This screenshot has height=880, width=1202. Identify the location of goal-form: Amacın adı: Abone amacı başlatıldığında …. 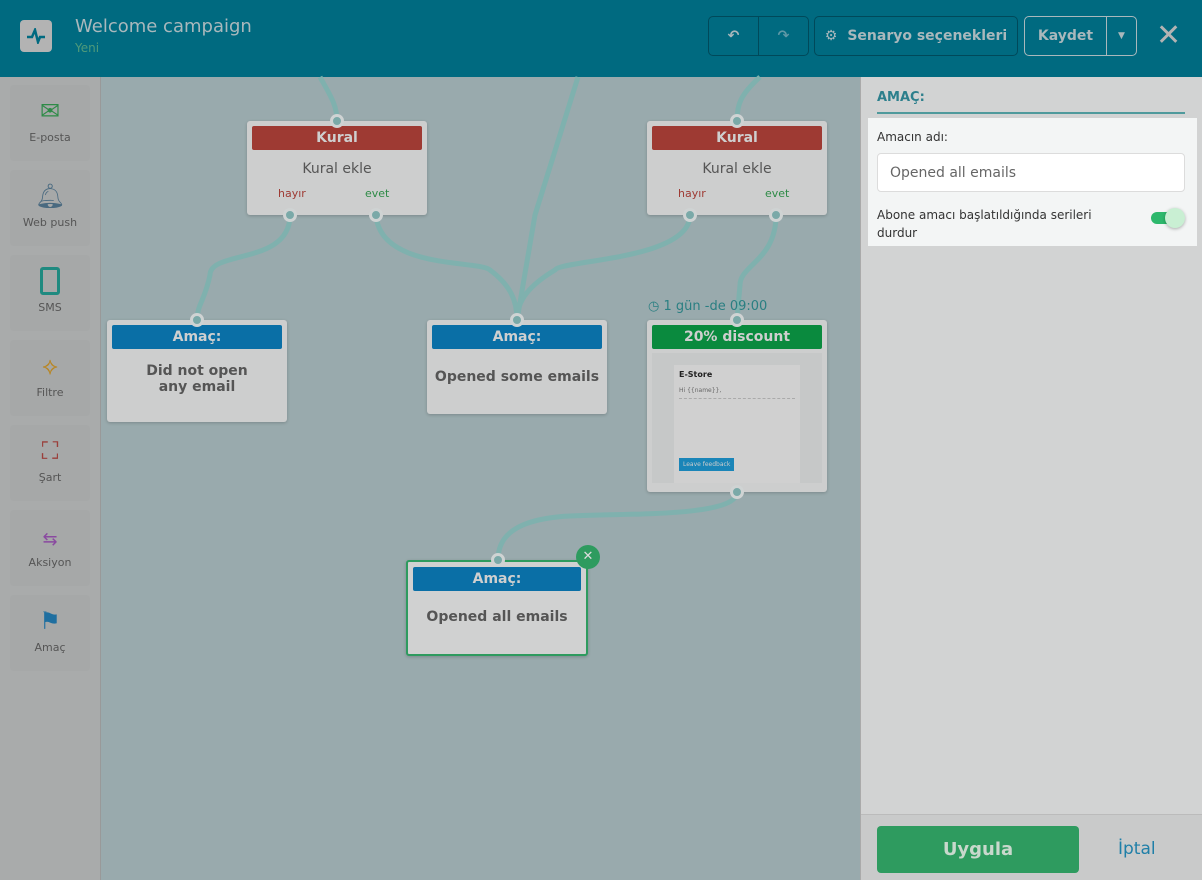
(1032, 182).